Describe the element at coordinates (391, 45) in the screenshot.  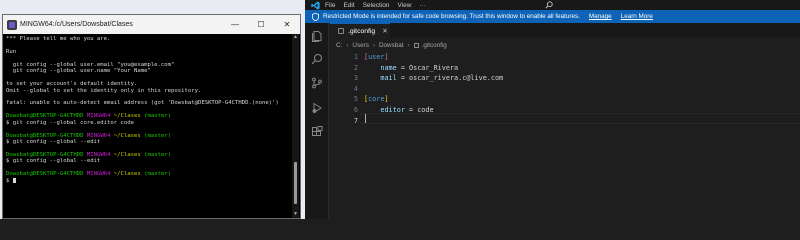
I see `breadcrumb-dowsbat: Dowsbat` at that location.